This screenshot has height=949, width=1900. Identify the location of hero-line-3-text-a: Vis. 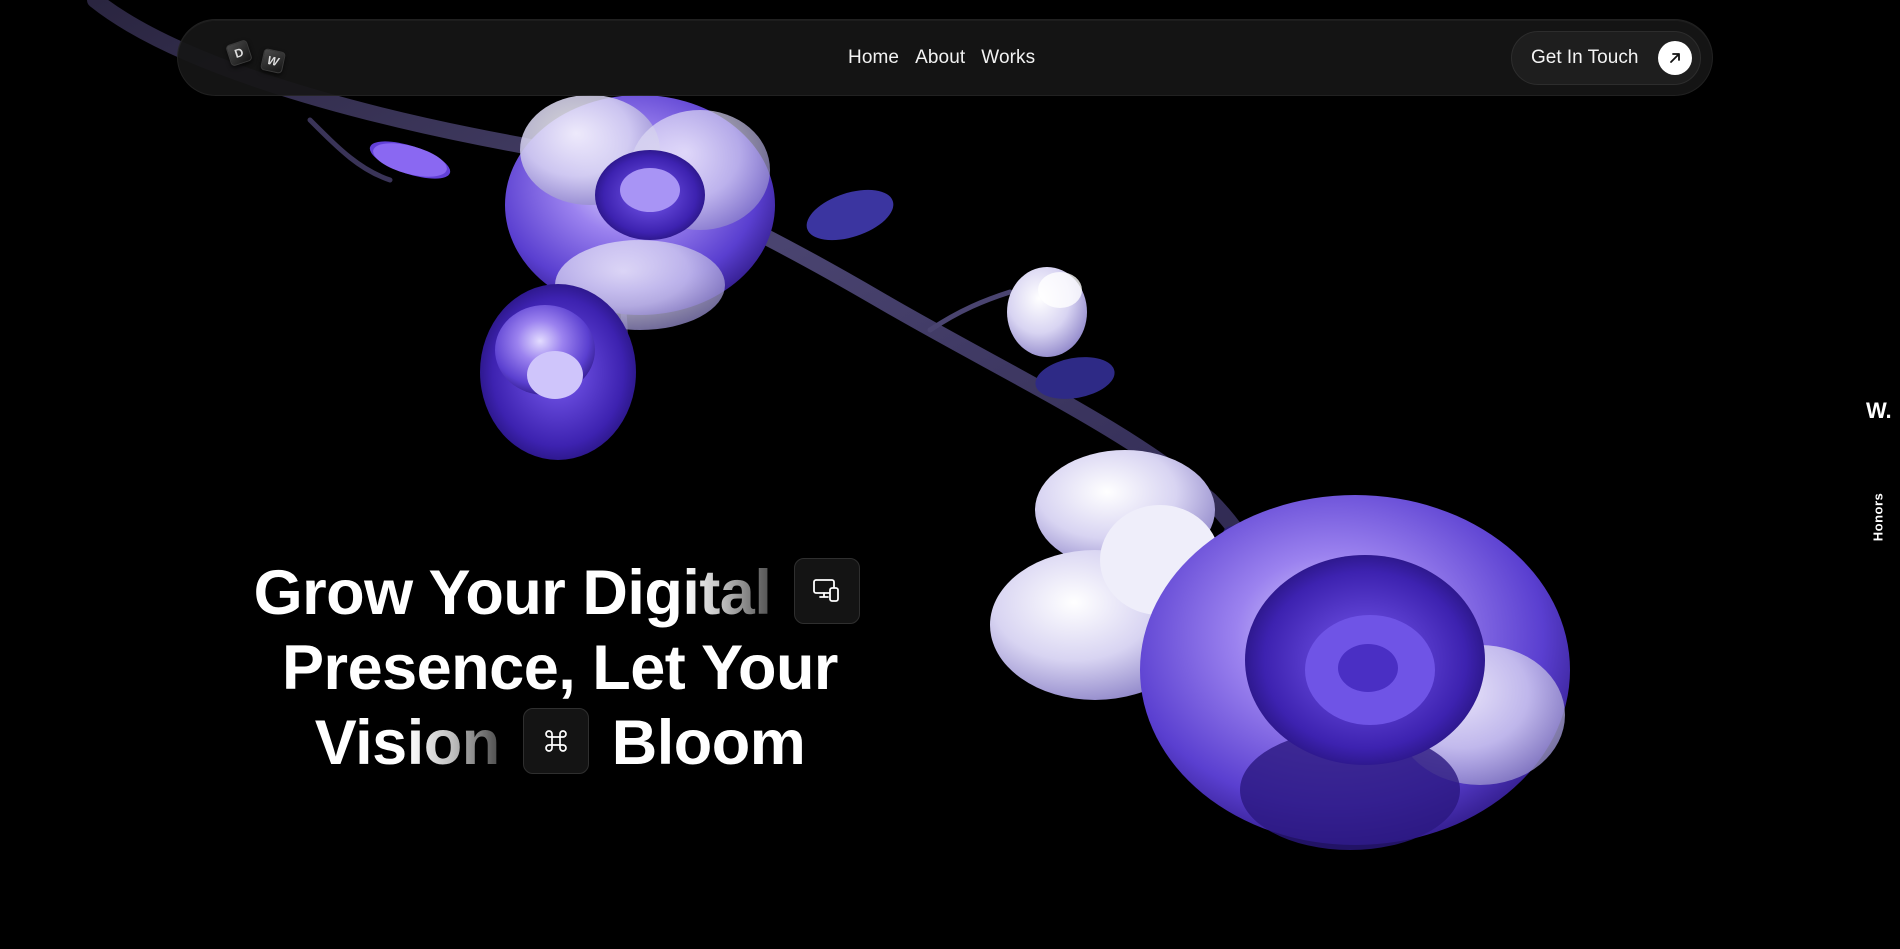
(360, 743).